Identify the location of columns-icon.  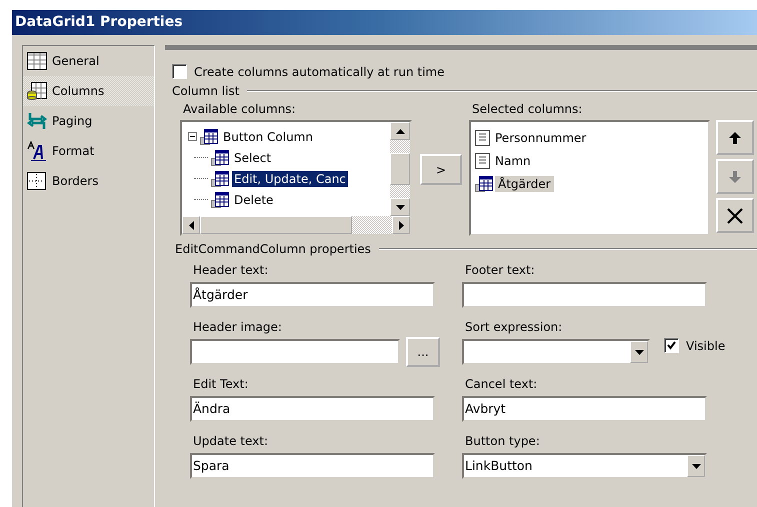
(37, 91).